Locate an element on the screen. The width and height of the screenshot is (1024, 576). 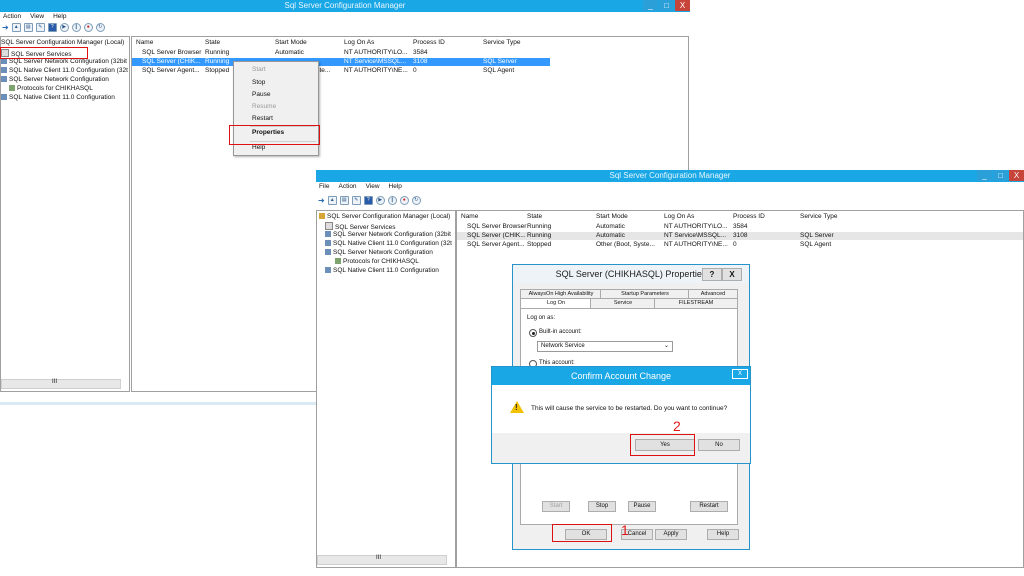
forward-icon: ➜ is located at coordinates (5, 27).